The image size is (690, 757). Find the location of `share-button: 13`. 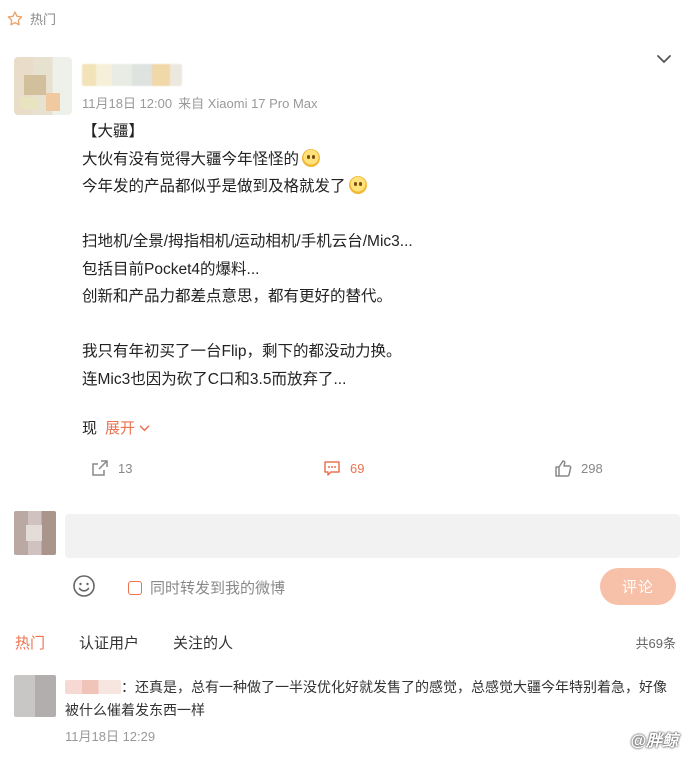

share-button: 13 is located at coordinates (111, 468).